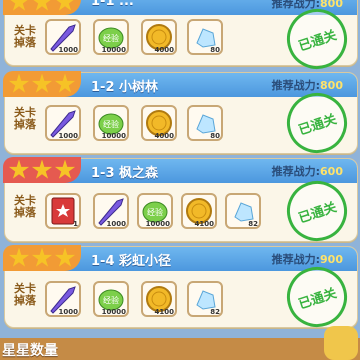 The image size is (360, 360). Describe the element at coordinates (30, 351) in the screenshot. I see `footer-title: 星星数量` at that location.